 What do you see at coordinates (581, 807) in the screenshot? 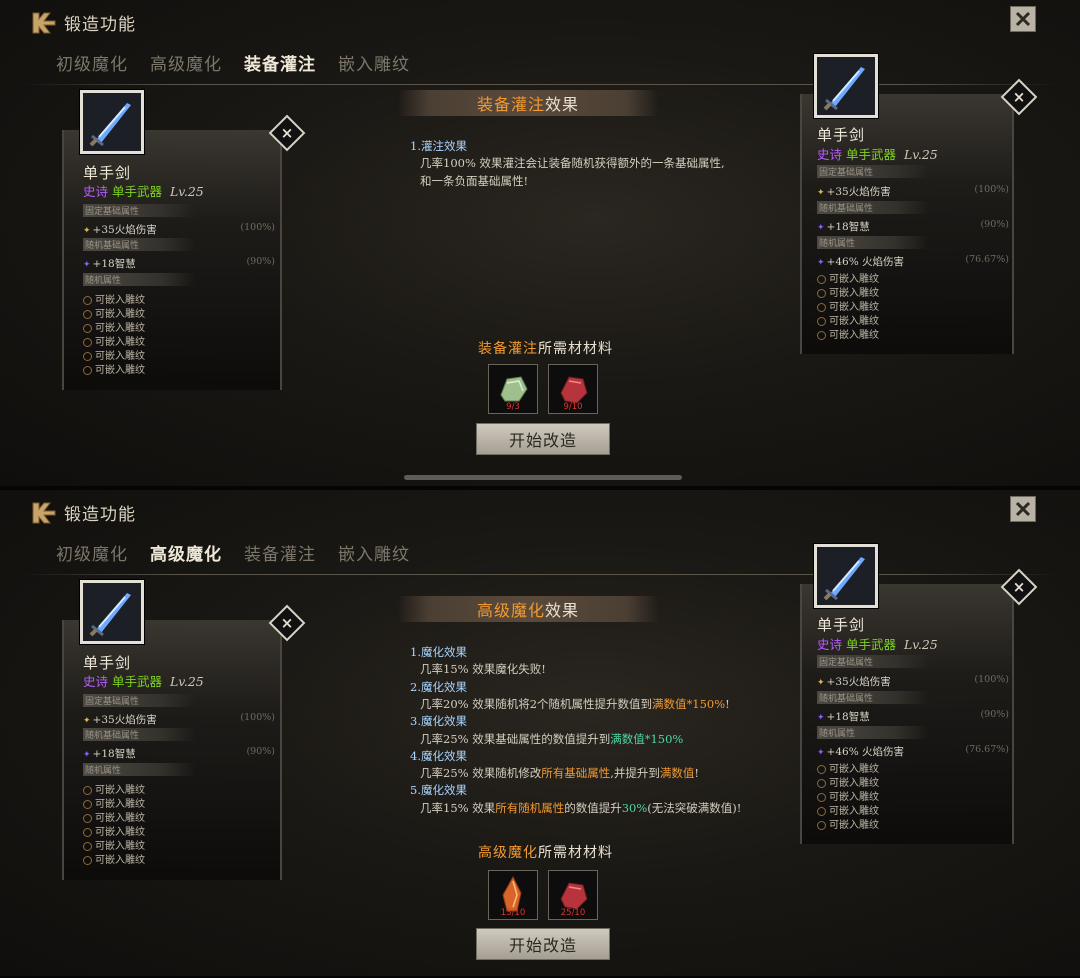
I see `effect-desc: 几率15% 效果所有随机属性的数值提升30%(无法突破满数值)!` at bounding box center [581, 807].